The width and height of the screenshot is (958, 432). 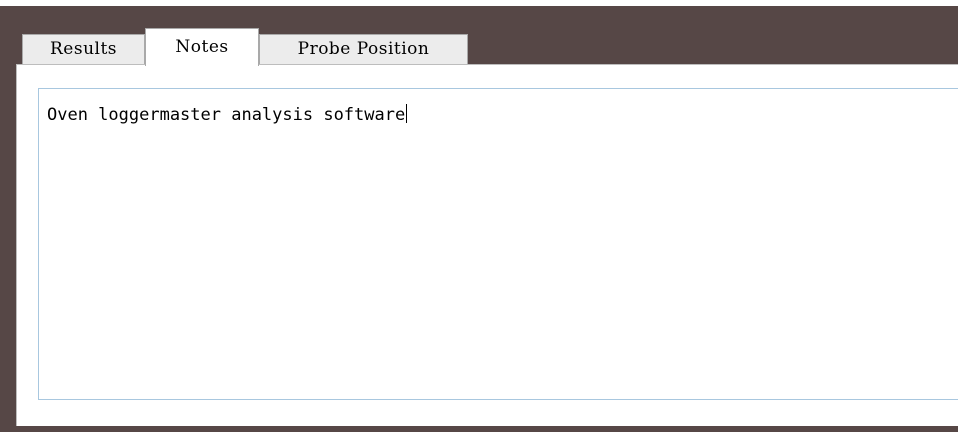 What do you see at coordinates (202, 47) in the screenshot?
I see `tab-notes: Notes` at bounding box center [202, 47].